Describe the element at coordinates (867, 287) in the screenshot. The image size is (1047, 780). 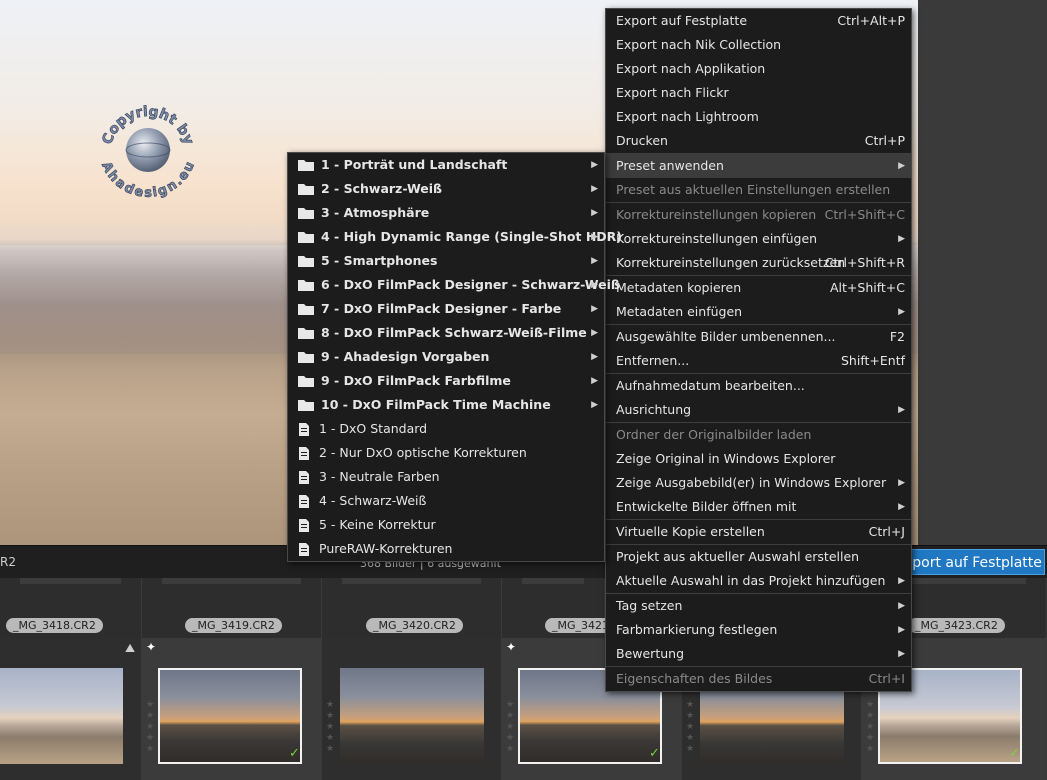
I see `menu-shortcut: Alt+Shift+C` at that location.